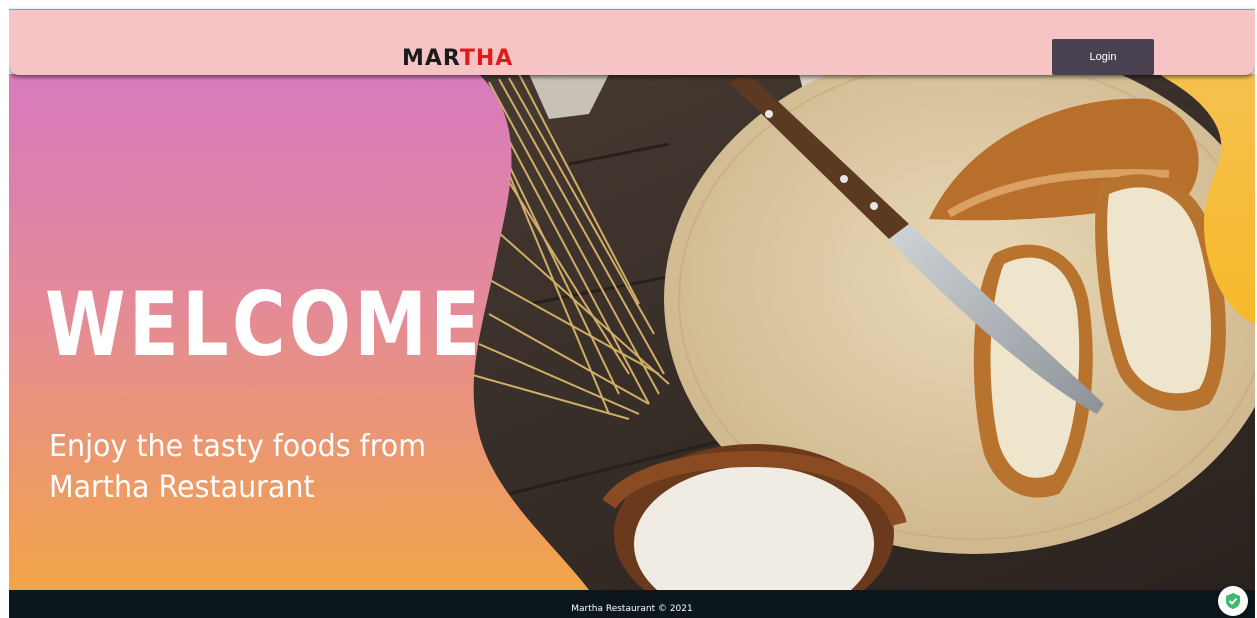 This screenshot has width=1257, height=618. I want to click on site-header: MARTHA Login, so click(632, 42).